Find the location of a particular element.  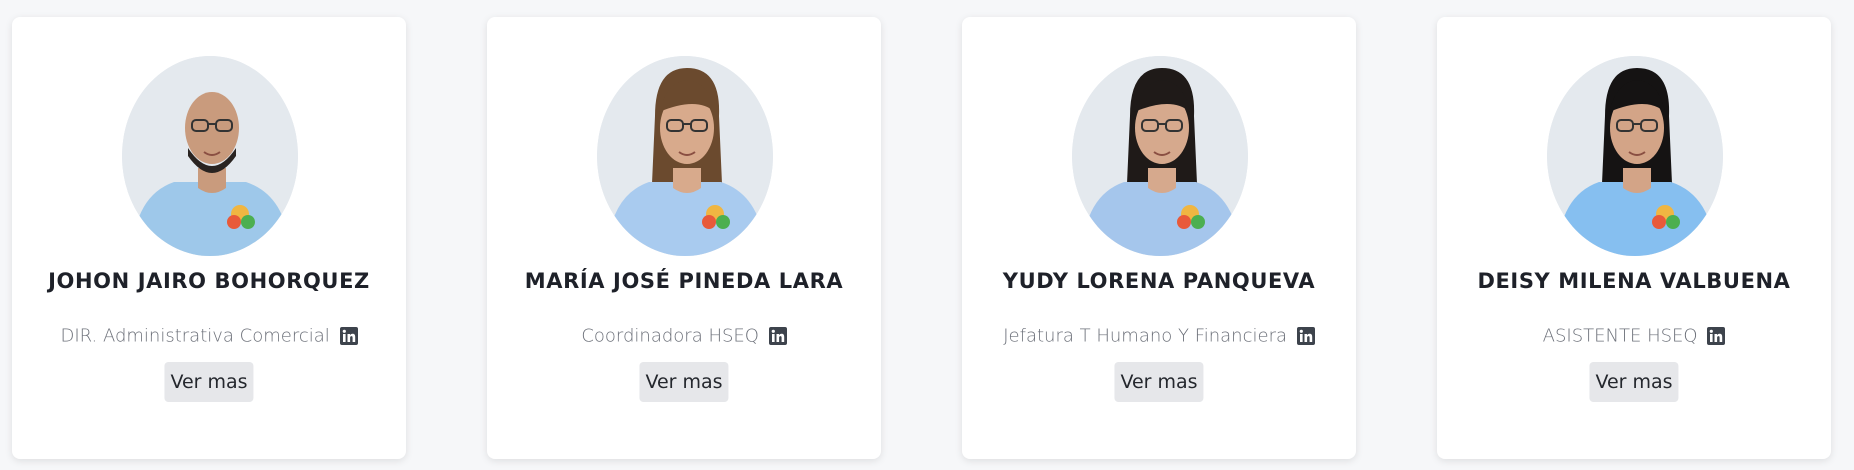

member-role: DIR. Administrativa Comercial is located at coordinates (209, 336).